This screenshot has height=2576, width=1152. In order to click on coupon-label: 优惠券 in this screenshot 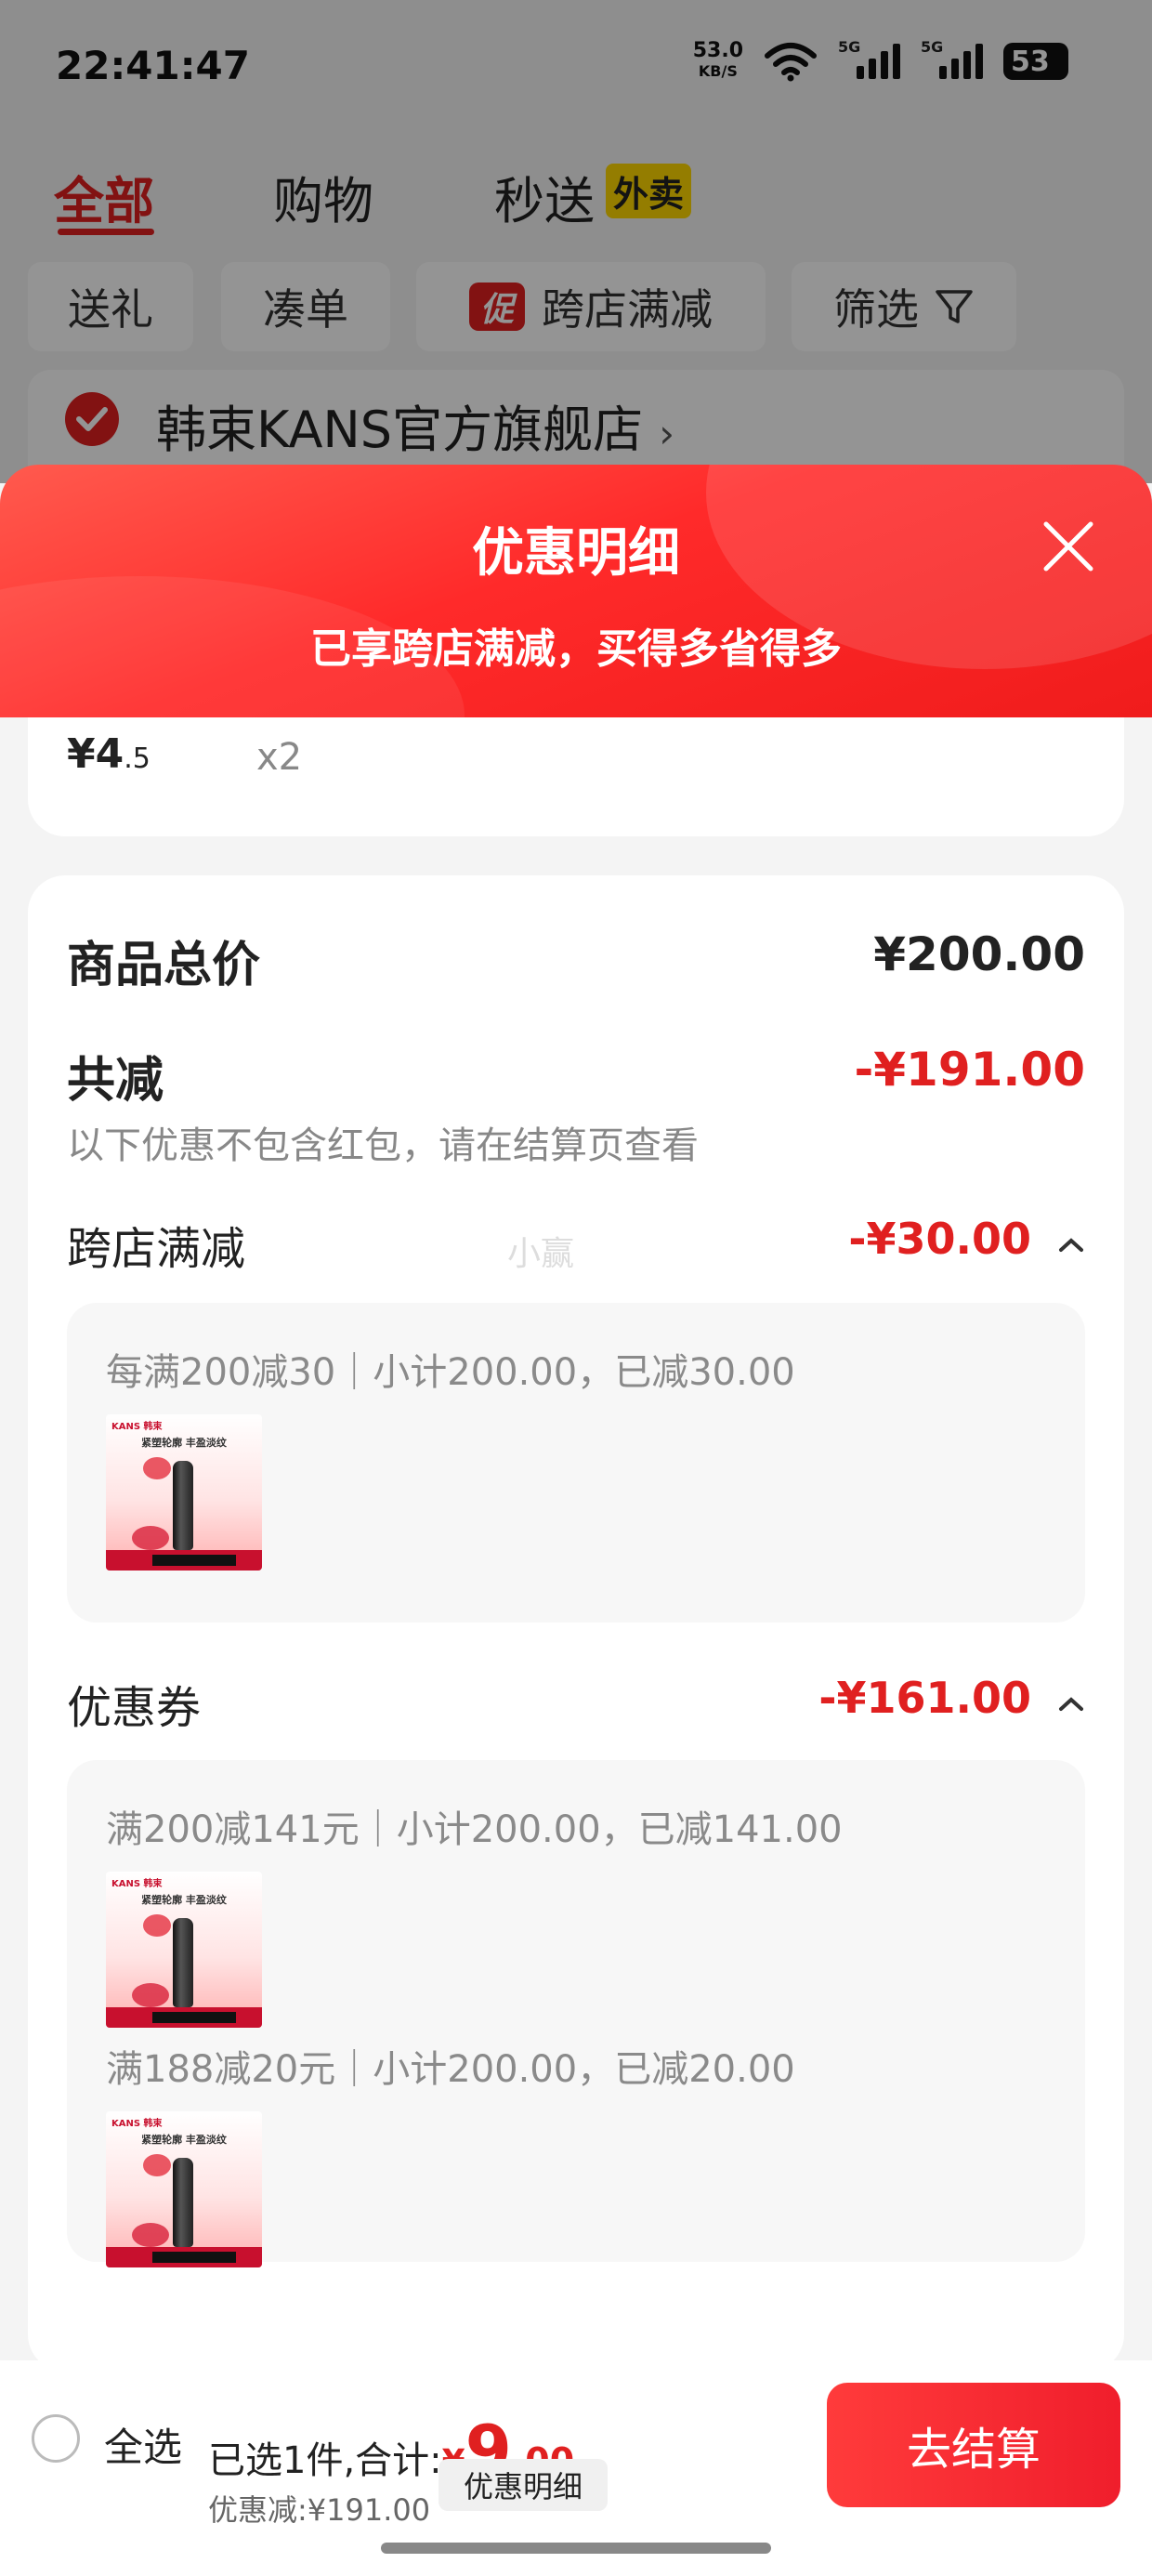, I will do `click(134, 1708)`.